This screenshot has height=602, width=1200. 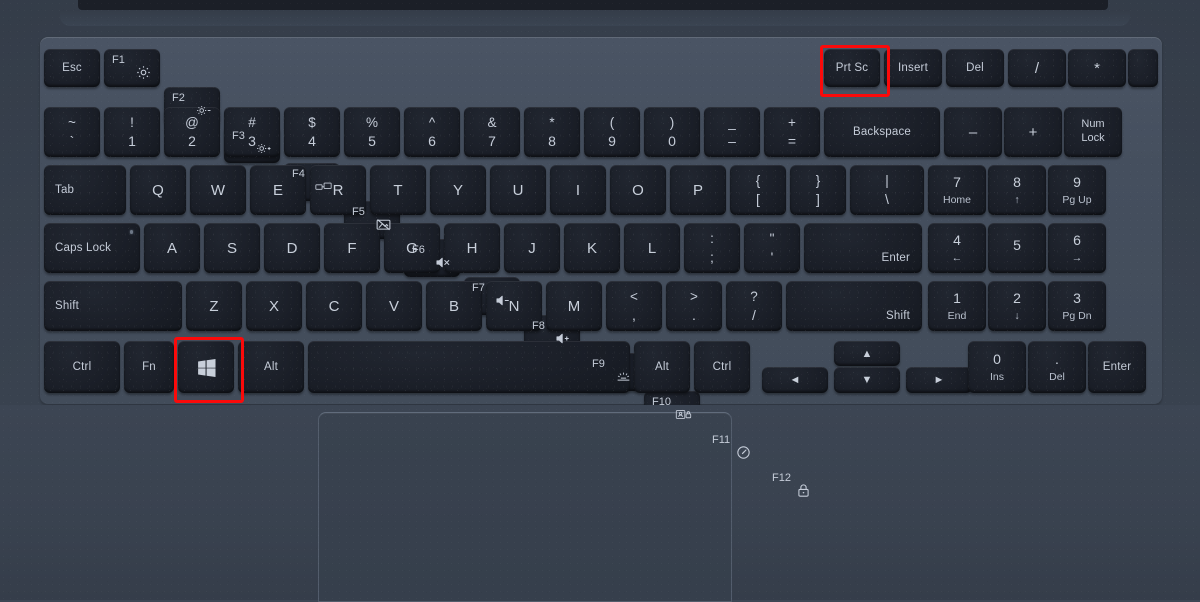 I want to click on key-label-bottom: `, so click(x=72, y=141).